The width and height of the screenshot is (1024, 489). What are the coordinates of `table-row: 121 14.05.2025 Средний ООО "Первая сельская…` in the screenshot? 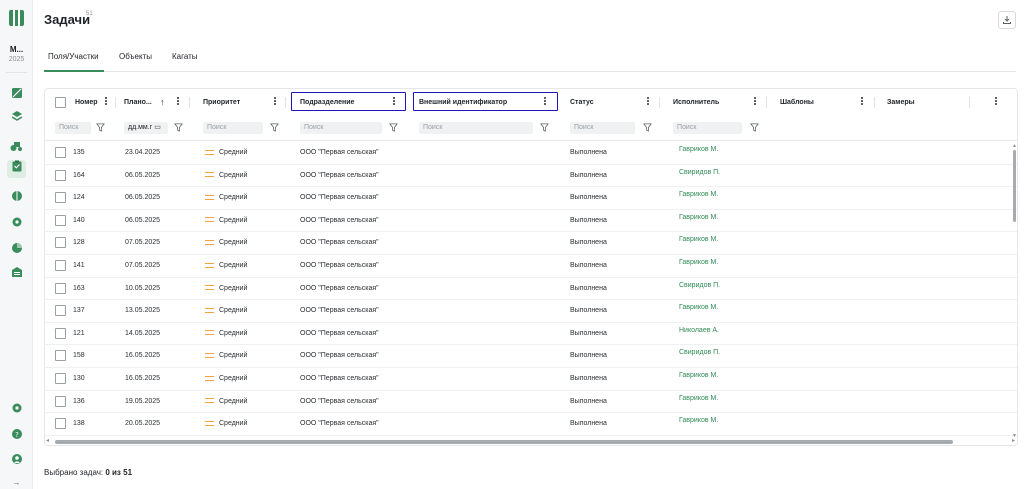 It's located at (531, 333).